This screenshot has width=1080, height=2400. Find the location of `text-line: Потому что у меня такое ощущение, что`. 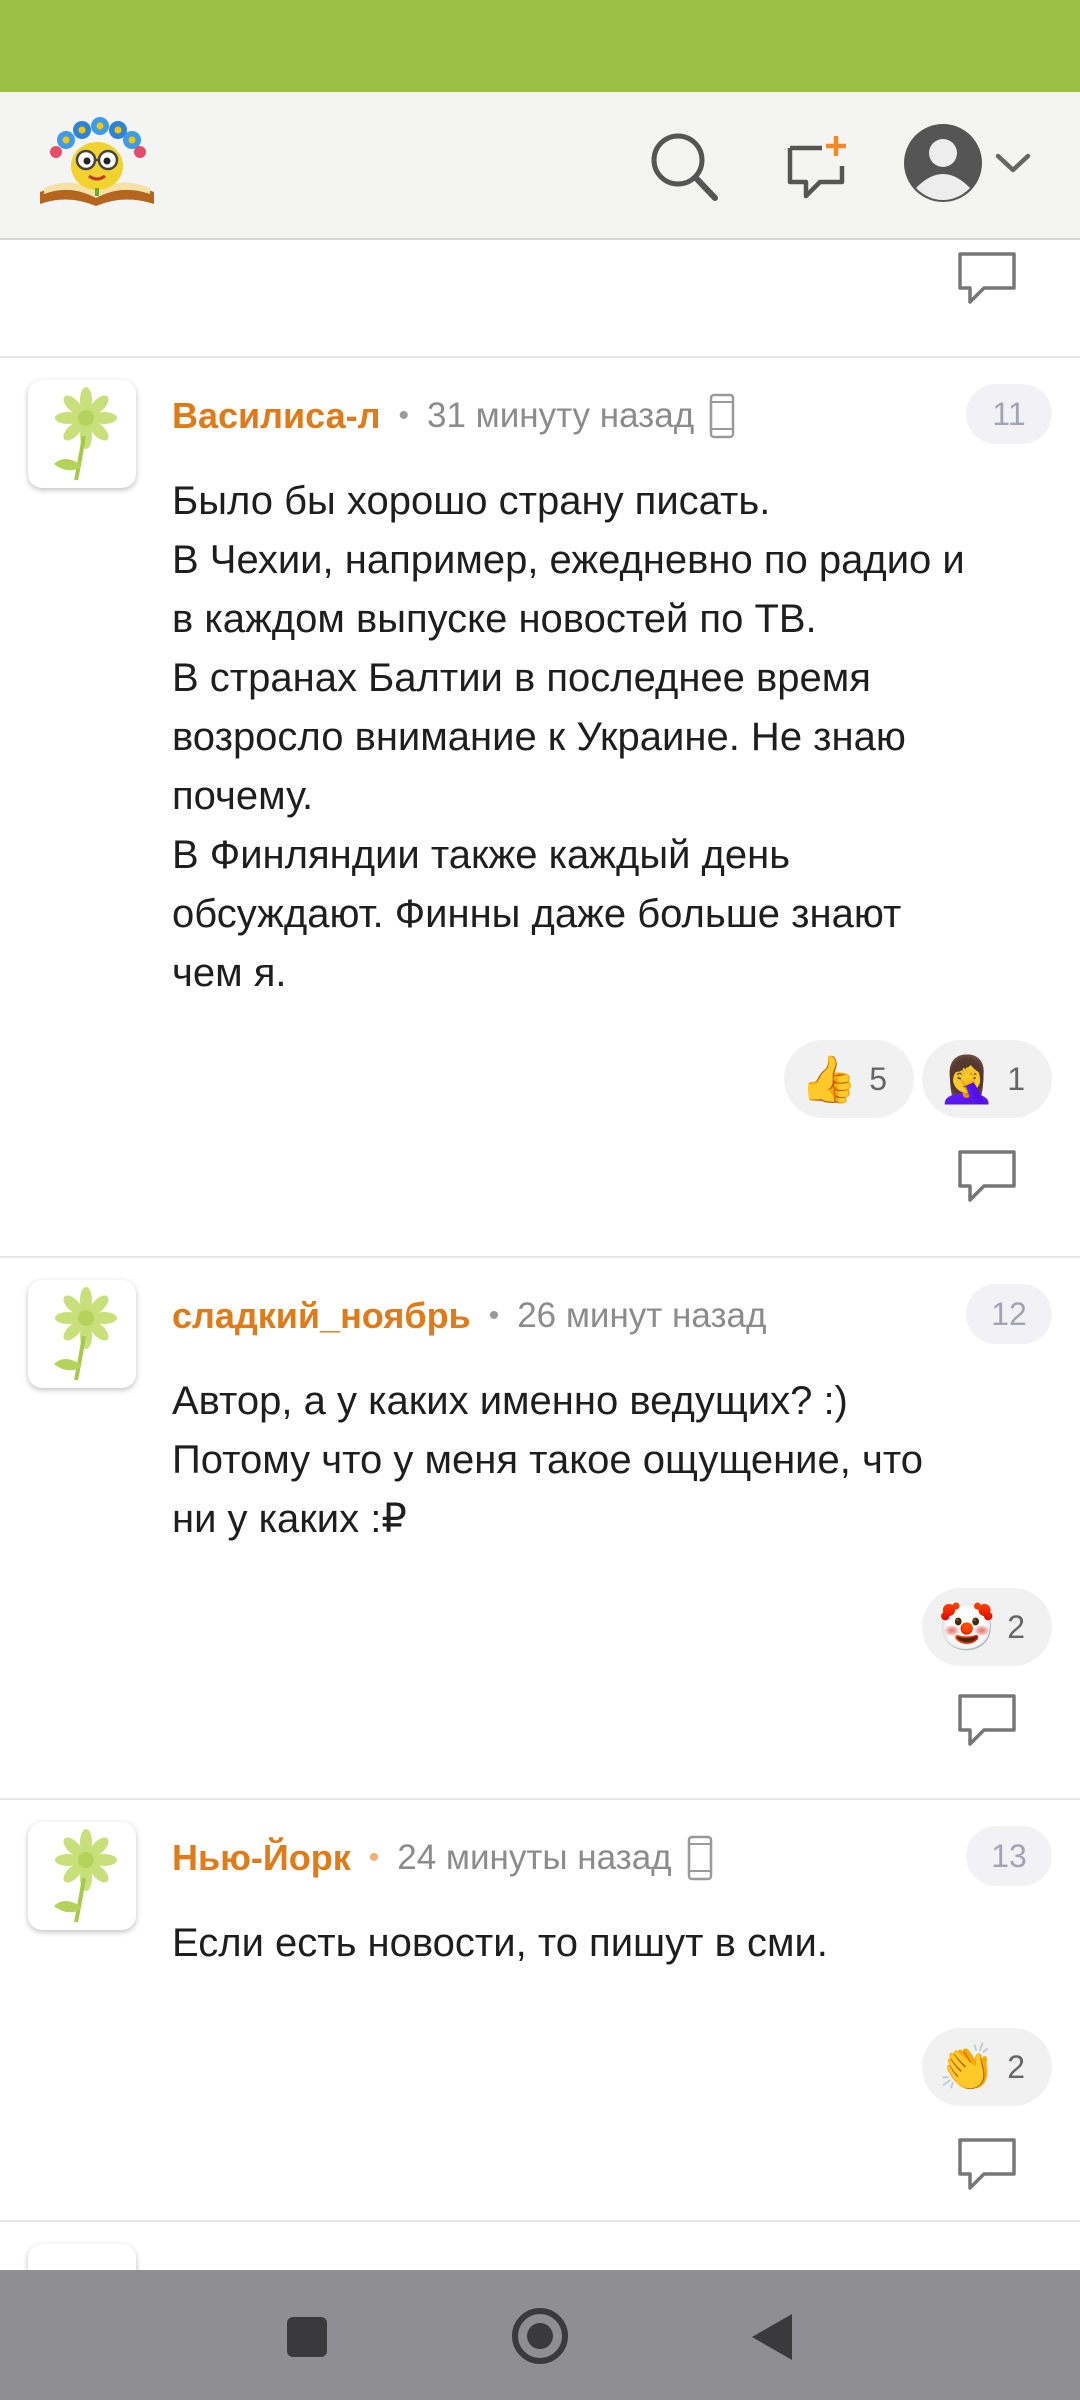

text-line: Потому что у меня такое ощущение, что is located at coordinates (547, 1460).